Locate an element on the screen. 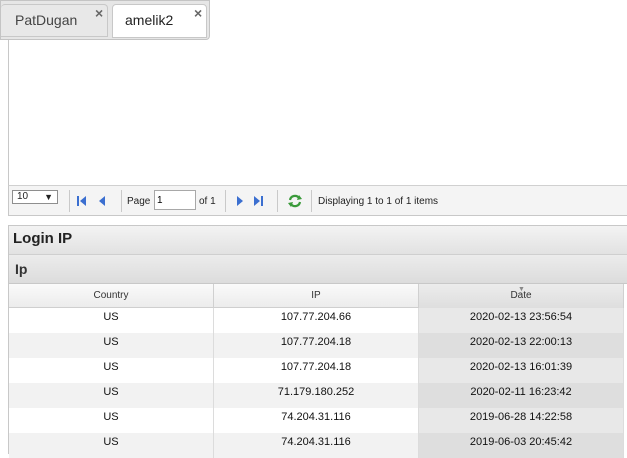 The image size is (627, 458). cell-date: 2020-02-13 22:00:13 is located at coordinates (521, 345).